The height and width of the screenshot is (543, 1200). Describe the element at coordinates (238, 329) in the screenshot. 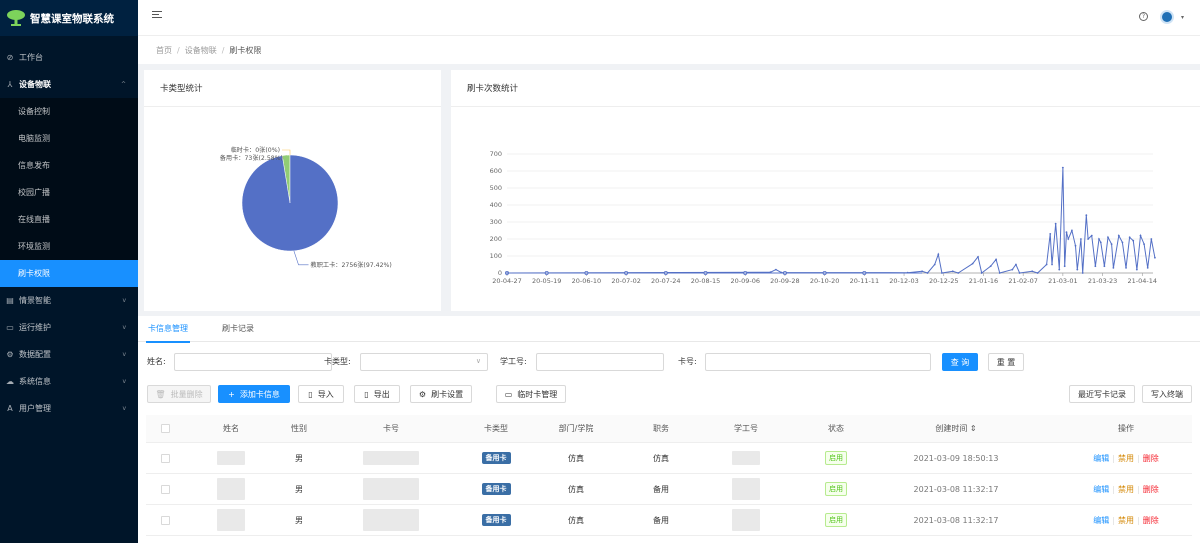

I see `tab-swipe-records: 刷卡记录` at that location.